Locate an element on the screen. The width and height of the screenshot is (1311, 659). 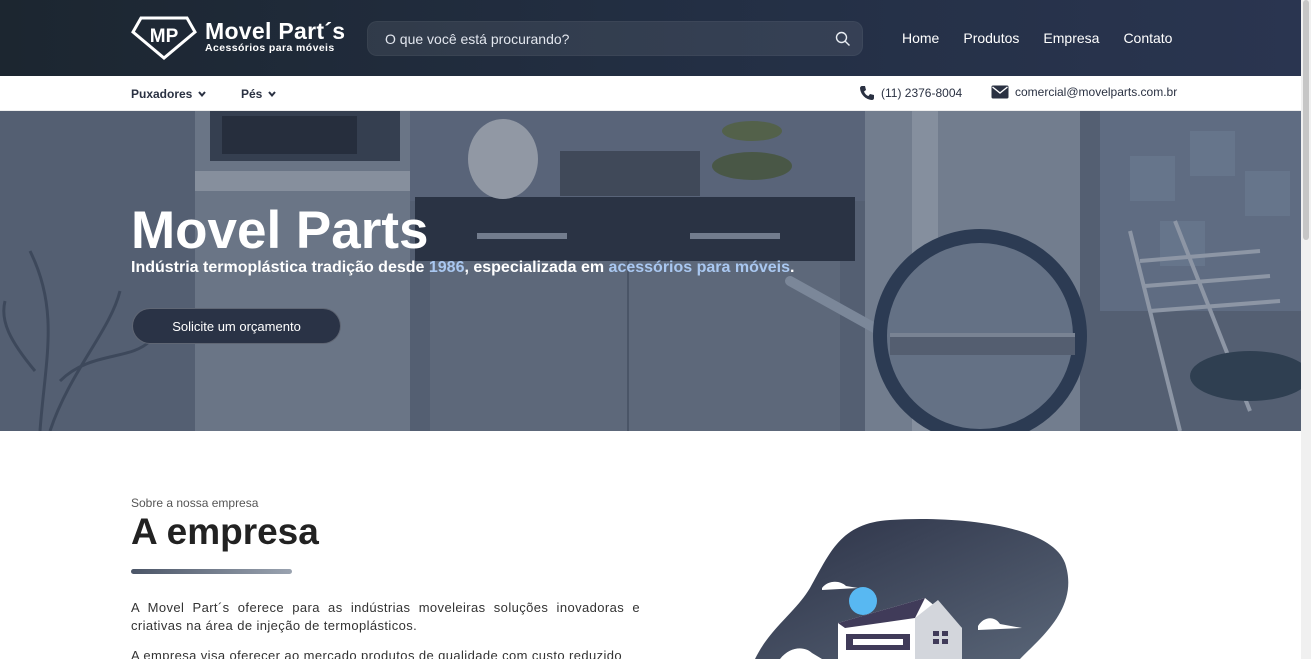
hero-subtitle-highlight: acessórios para móveis is located at coordinates (699, 267).